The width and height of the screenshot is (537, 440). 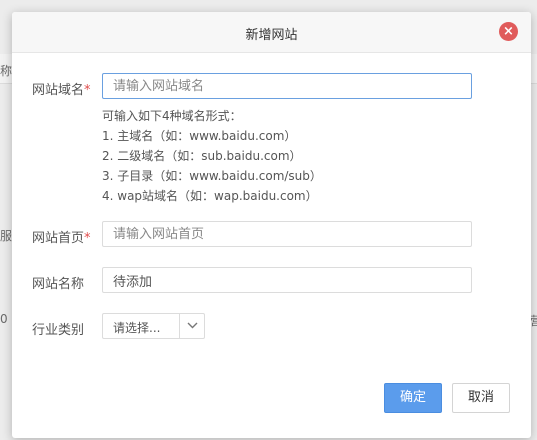 I want to click on background-text: 服, so click(x=6, y=236).